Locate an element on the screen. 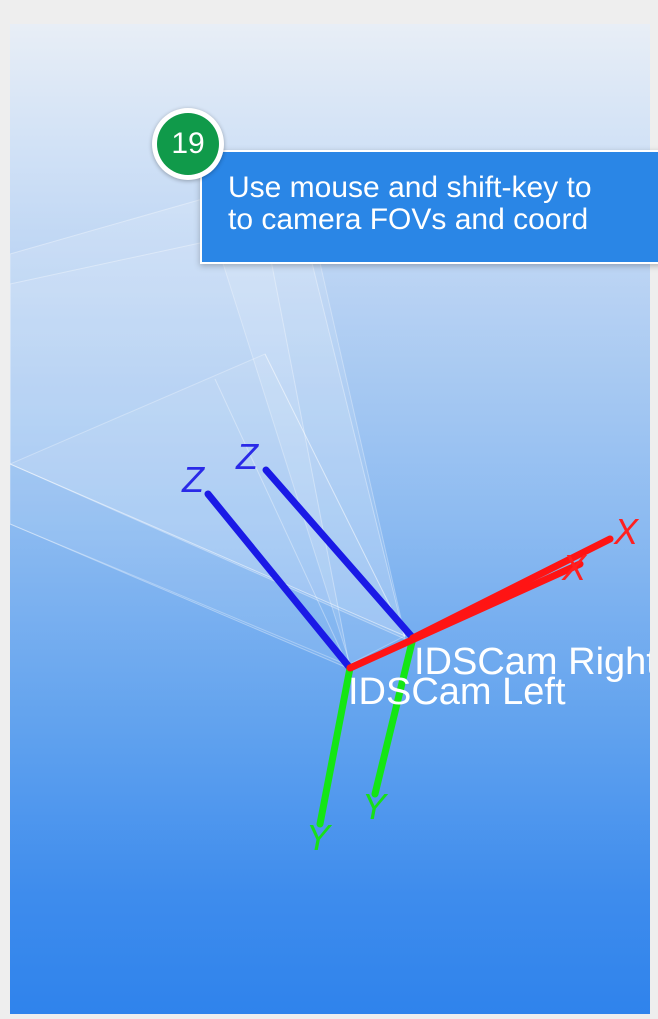  step-badge: 19 is located at coordinates (188, 144).